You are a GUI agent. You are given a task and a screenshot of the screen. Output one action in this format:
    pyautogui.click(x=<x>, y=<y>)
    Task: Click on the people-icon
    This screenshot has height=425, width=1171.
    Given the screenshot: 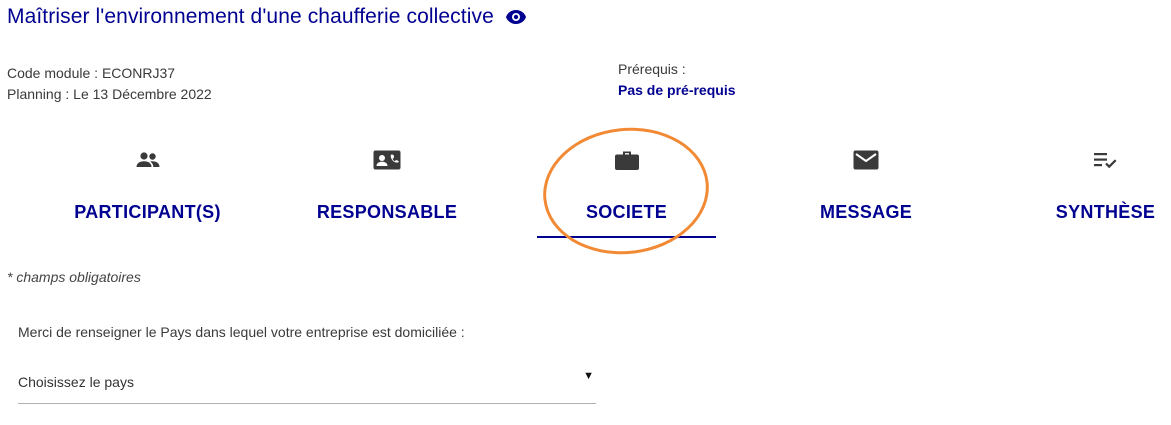 What is the action you would take?
    pyautogui.click(x=148, y=160)
    